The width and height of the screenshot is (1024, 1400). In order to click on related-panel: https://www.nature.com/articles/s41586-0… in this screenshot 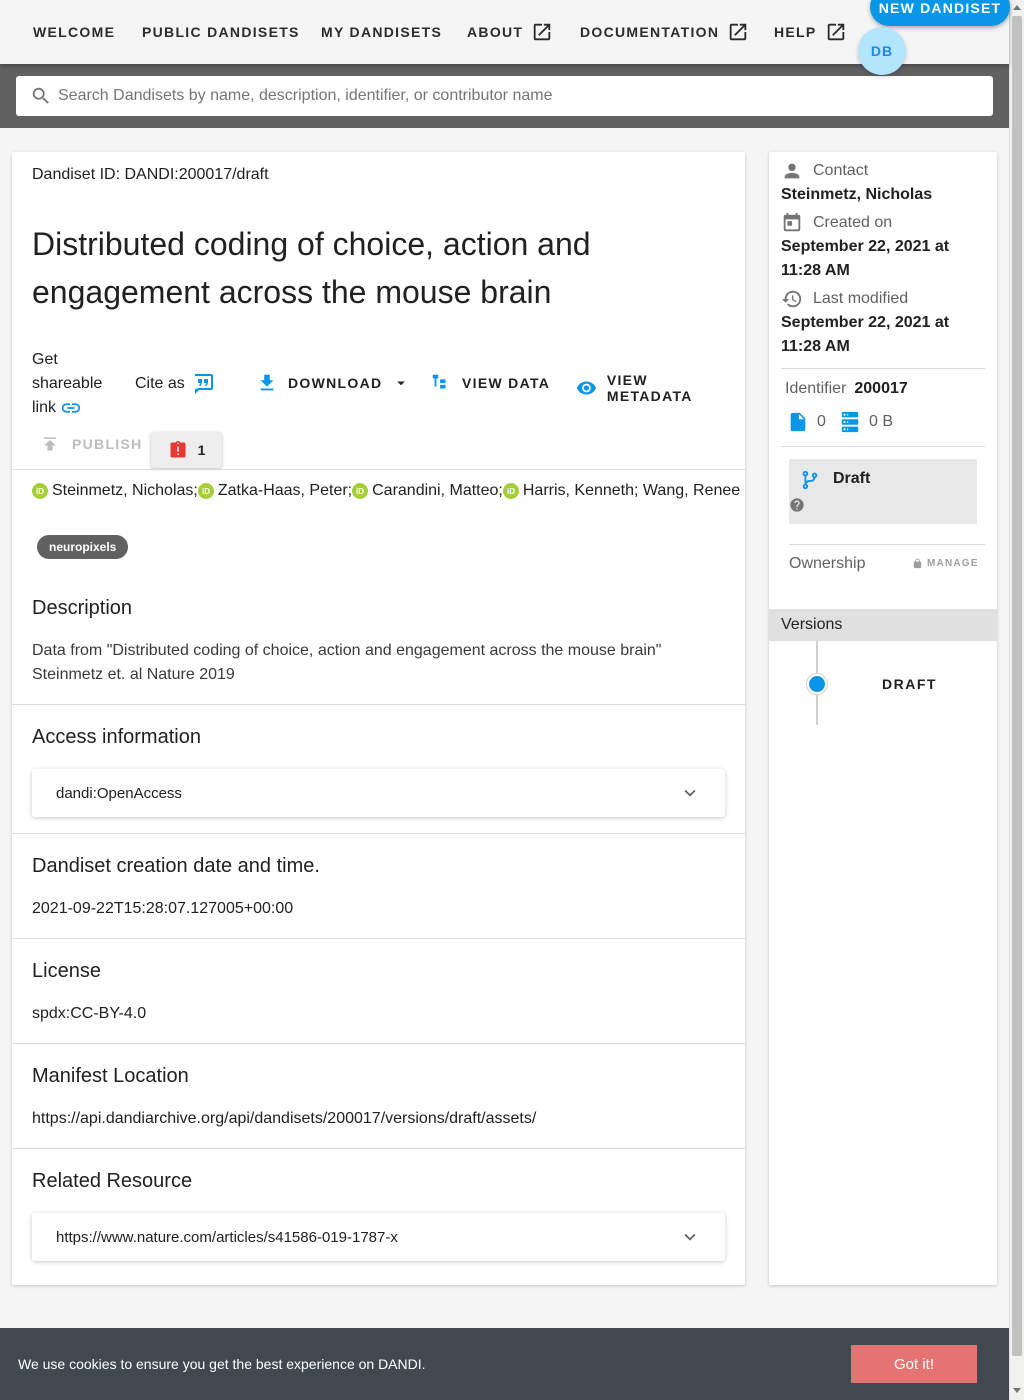, I will do `click(378, 1237)`.